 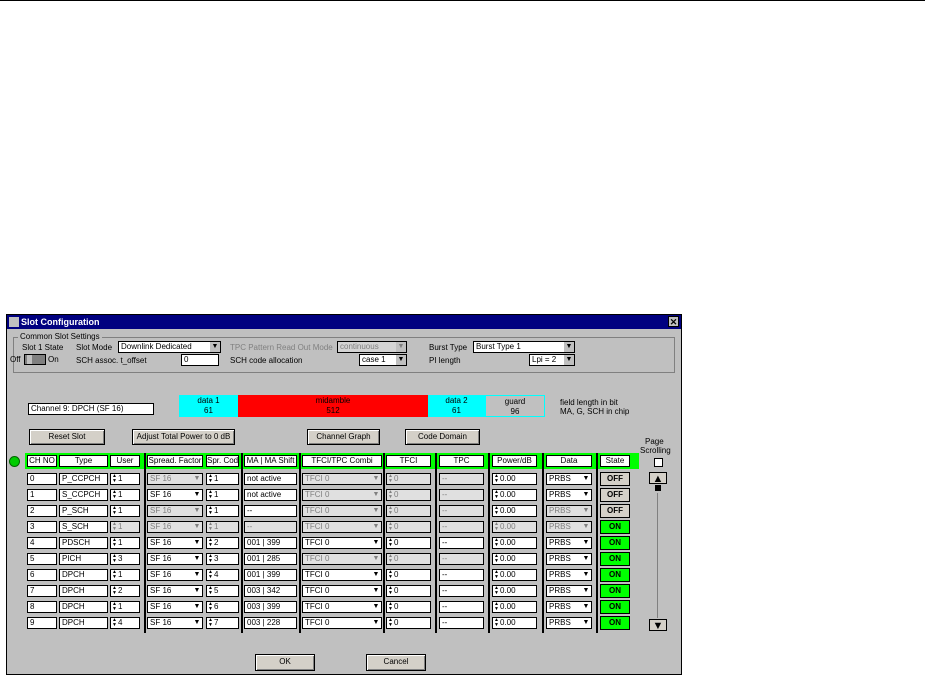 I want to click on burst-type-select: Burst Type 1 ▼, so click(x=524, y=347).